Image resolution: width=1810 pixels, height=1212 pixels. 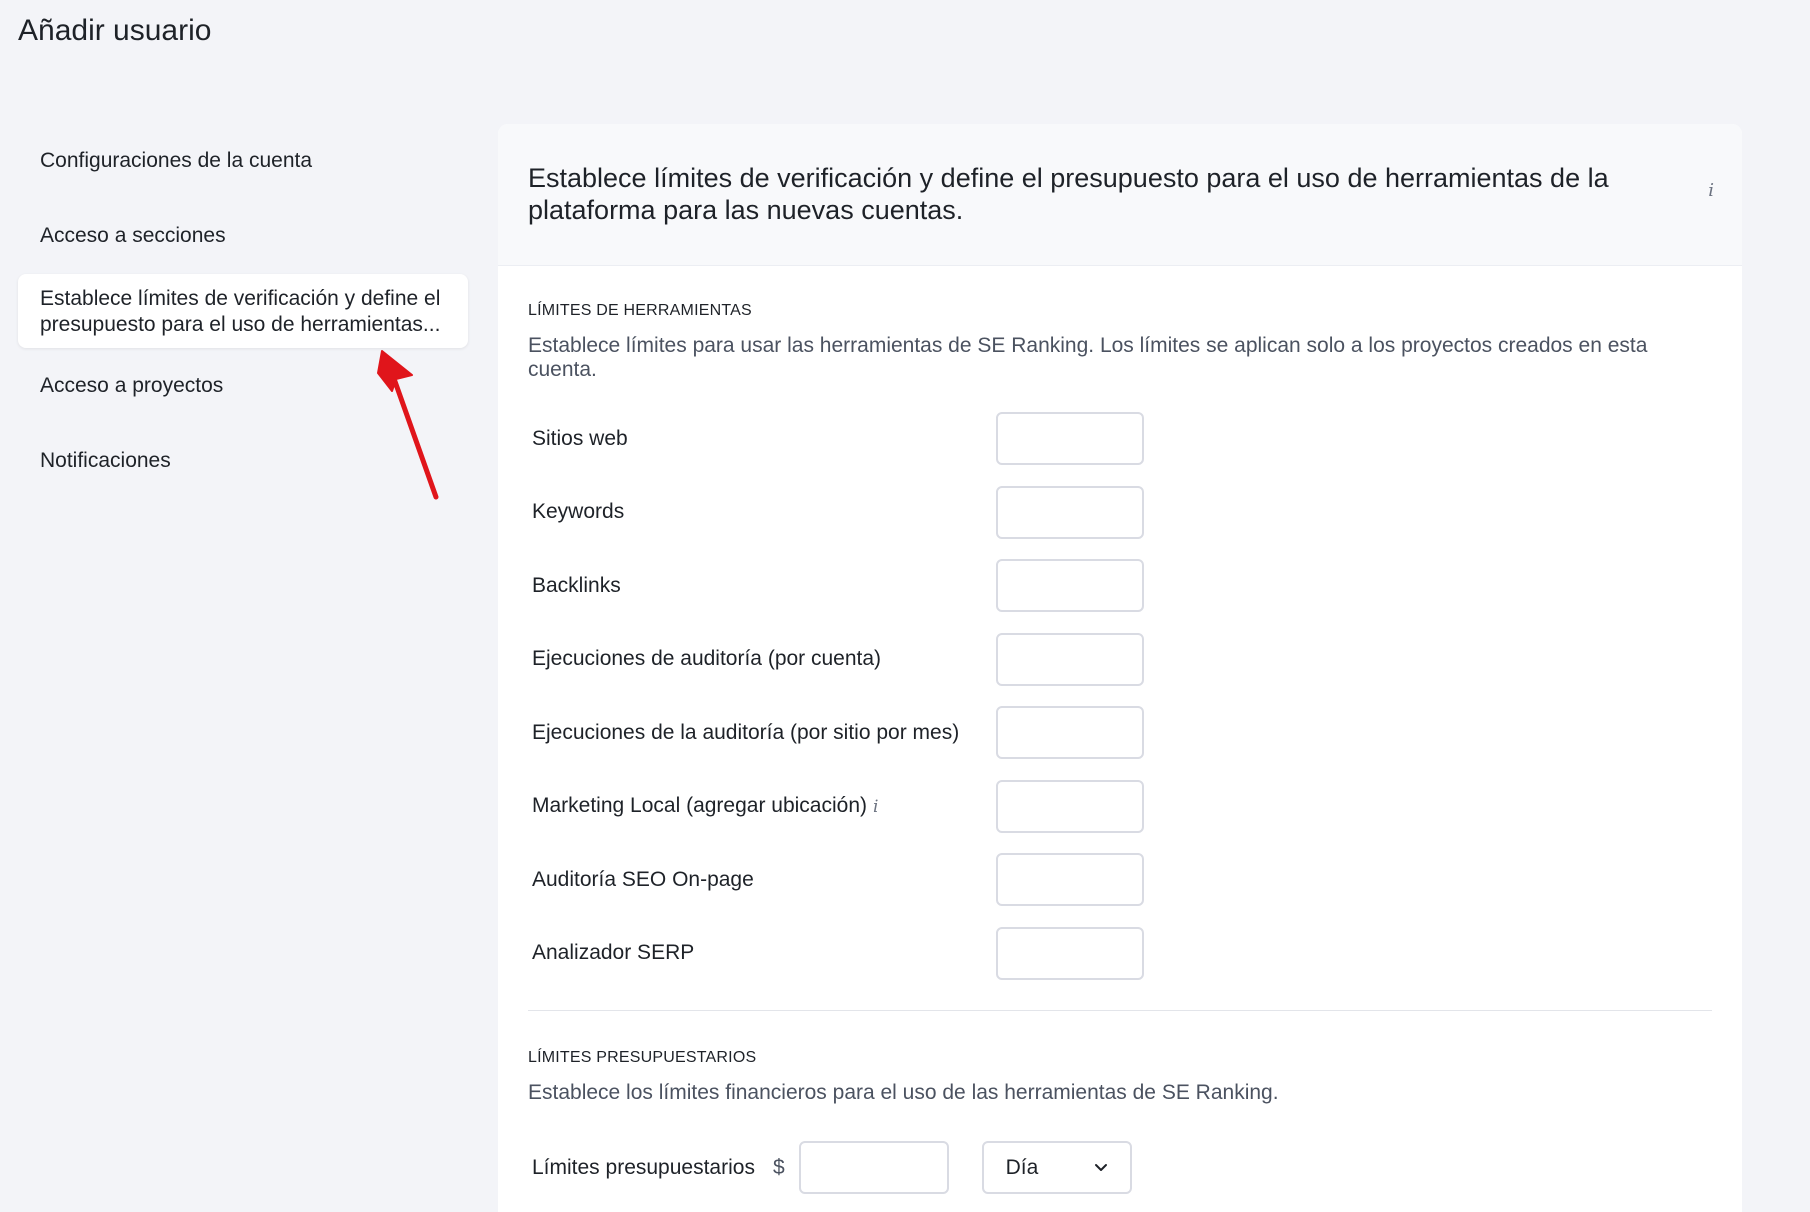 I want to click on audit-site-month-limit-input, so click(x=1070, y=733).